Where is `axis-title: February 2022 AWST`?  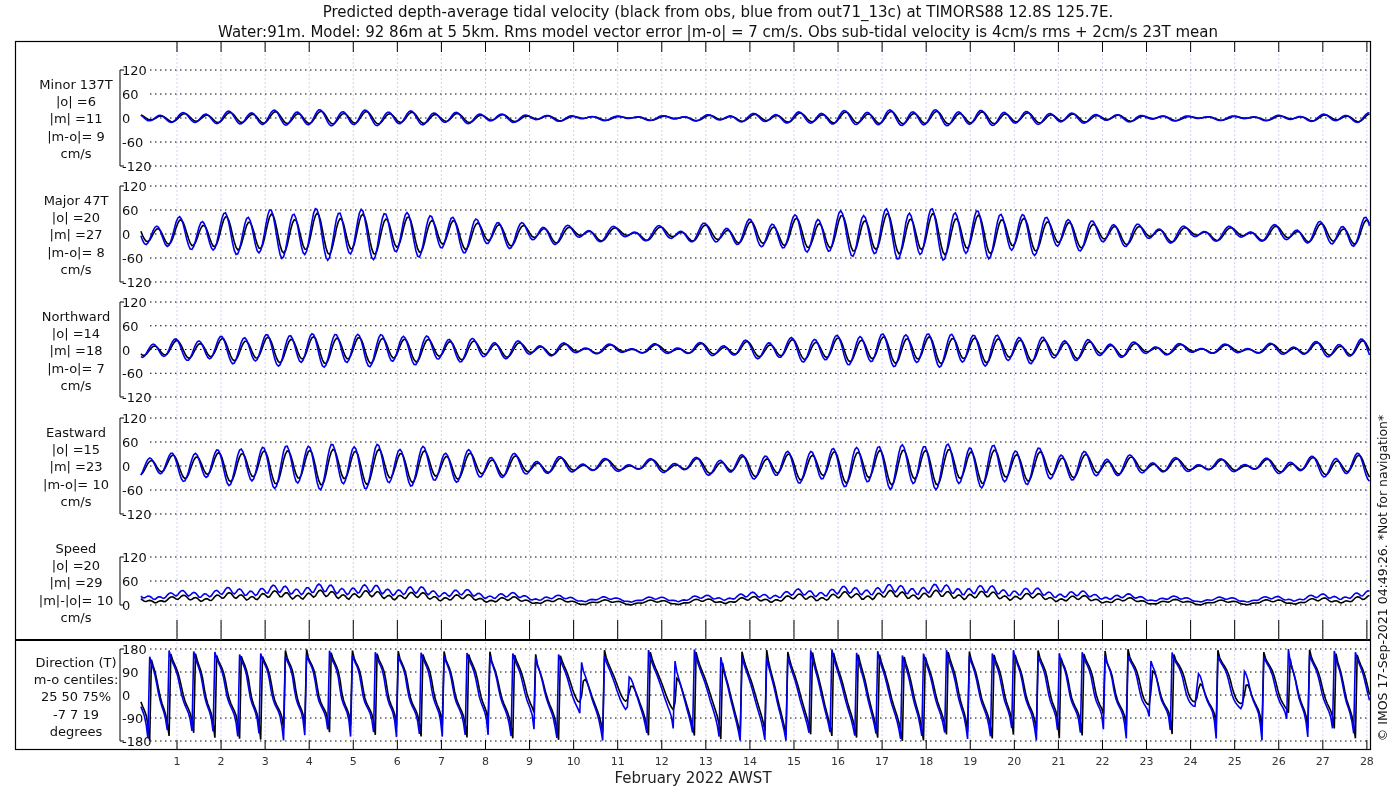
axis-title: February 2022 AWST is located at coordinates (693, 778).